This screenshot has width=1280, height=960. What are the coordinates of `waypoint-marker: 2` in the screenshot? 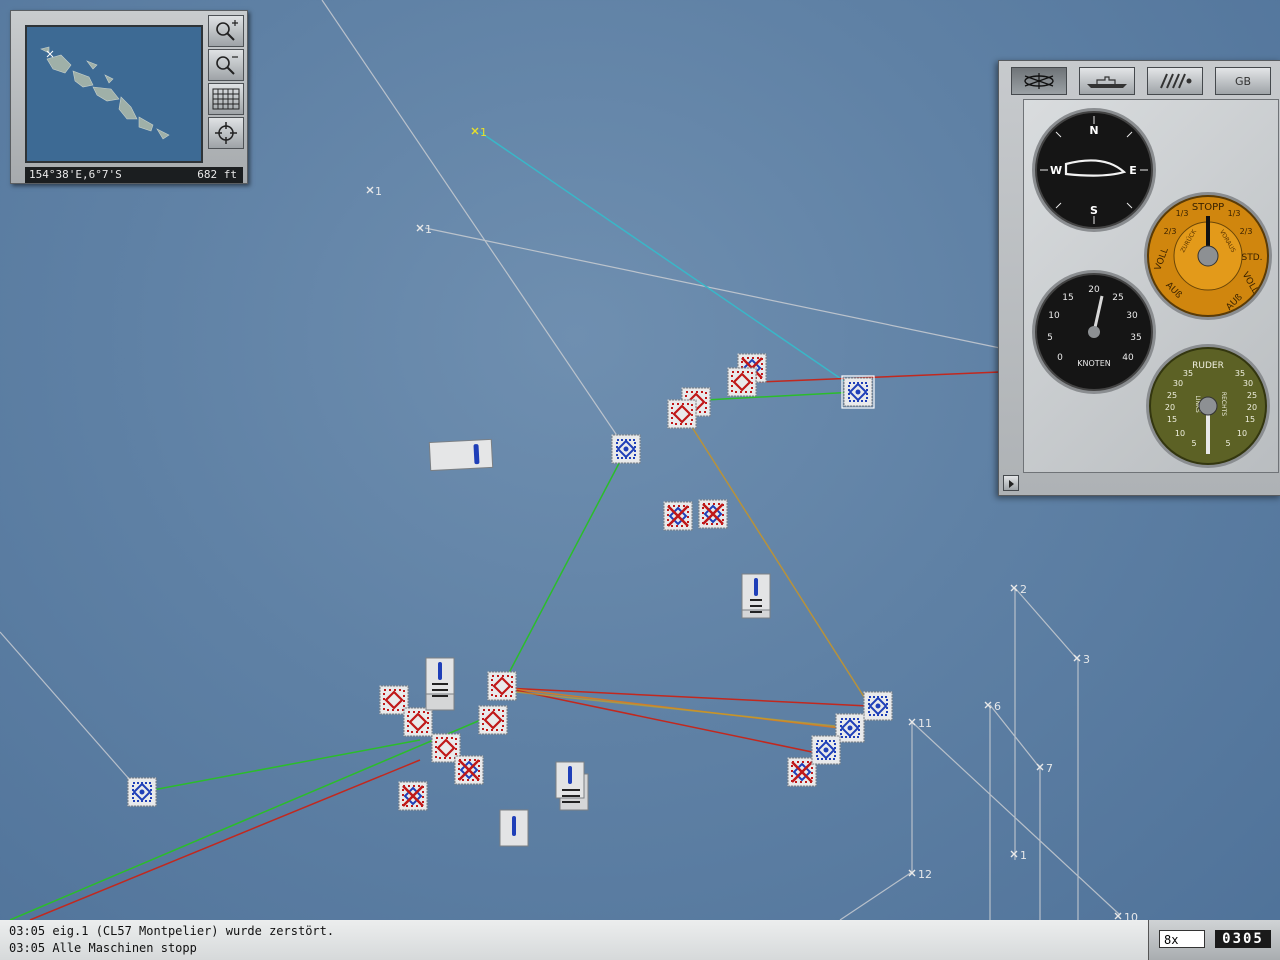 It's located at (1018, 589).